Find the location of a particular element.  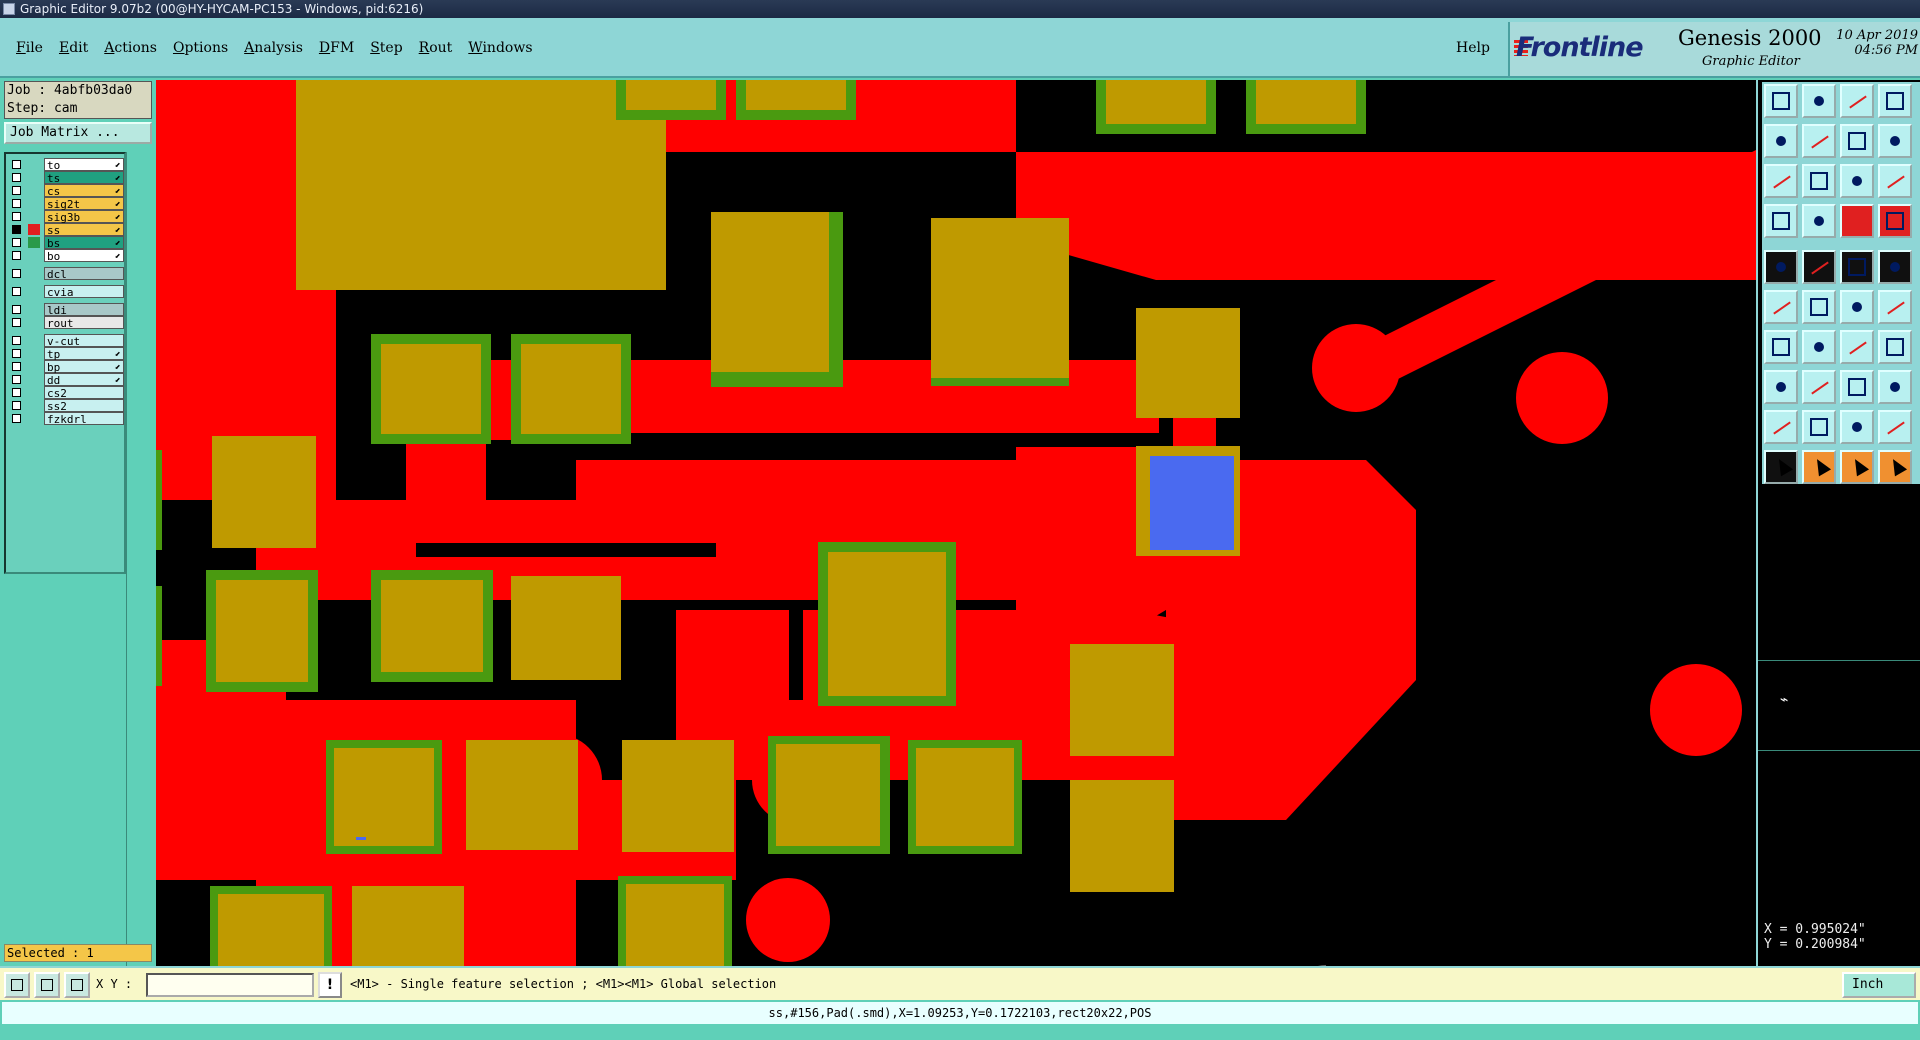

zoom-area-button is located at coordinates (17, 985).